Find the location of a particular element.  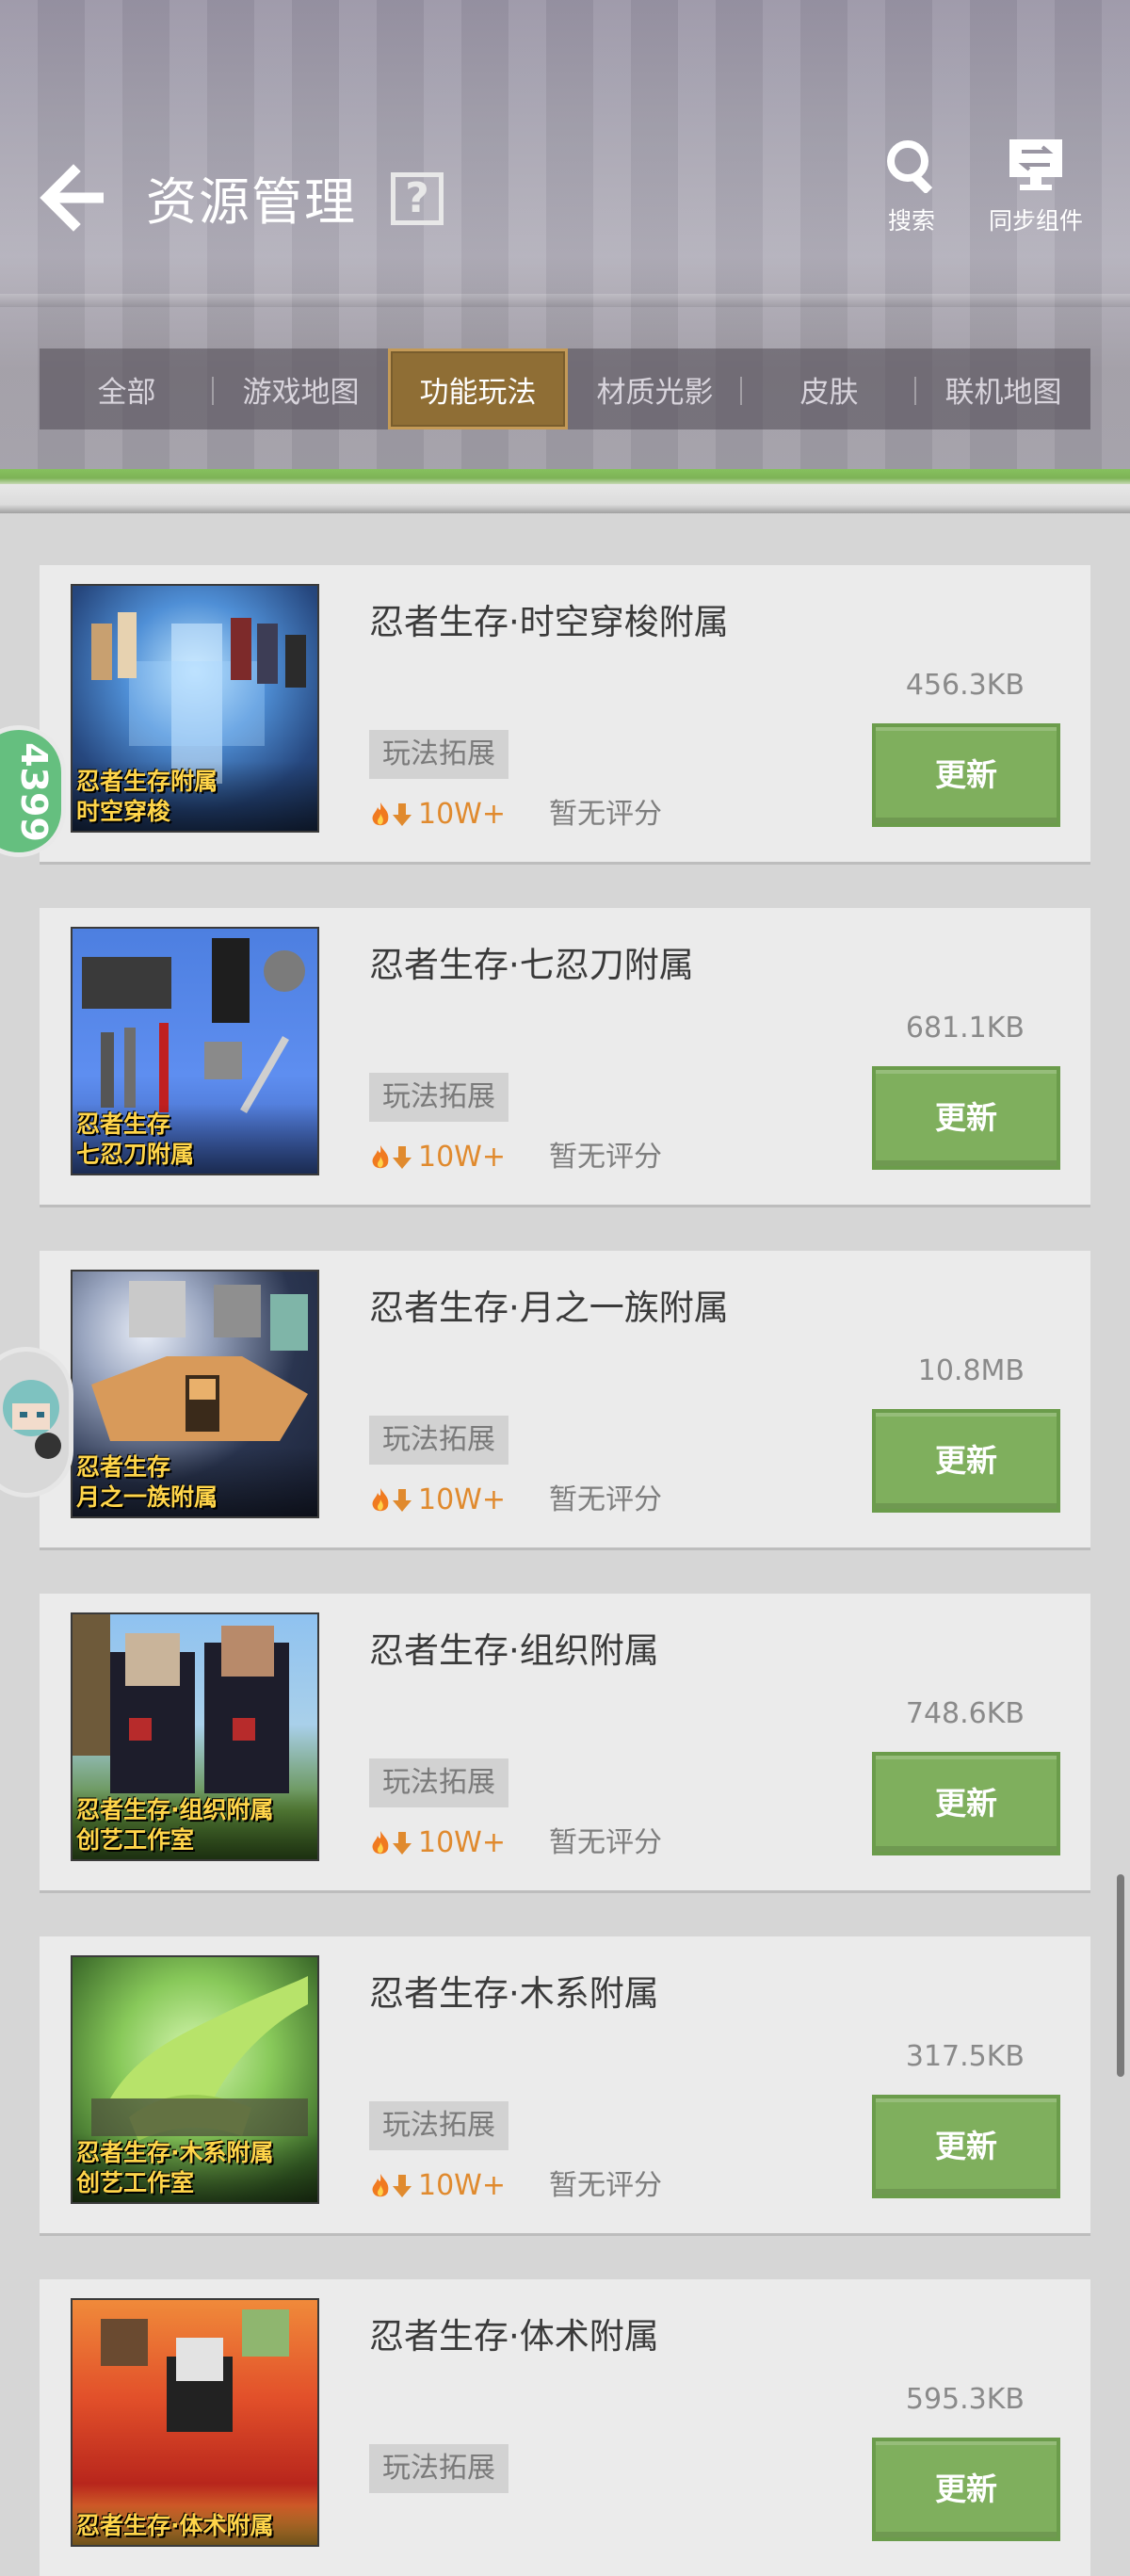

resource-size: 456.3KB is located at coordinates (965, 685).